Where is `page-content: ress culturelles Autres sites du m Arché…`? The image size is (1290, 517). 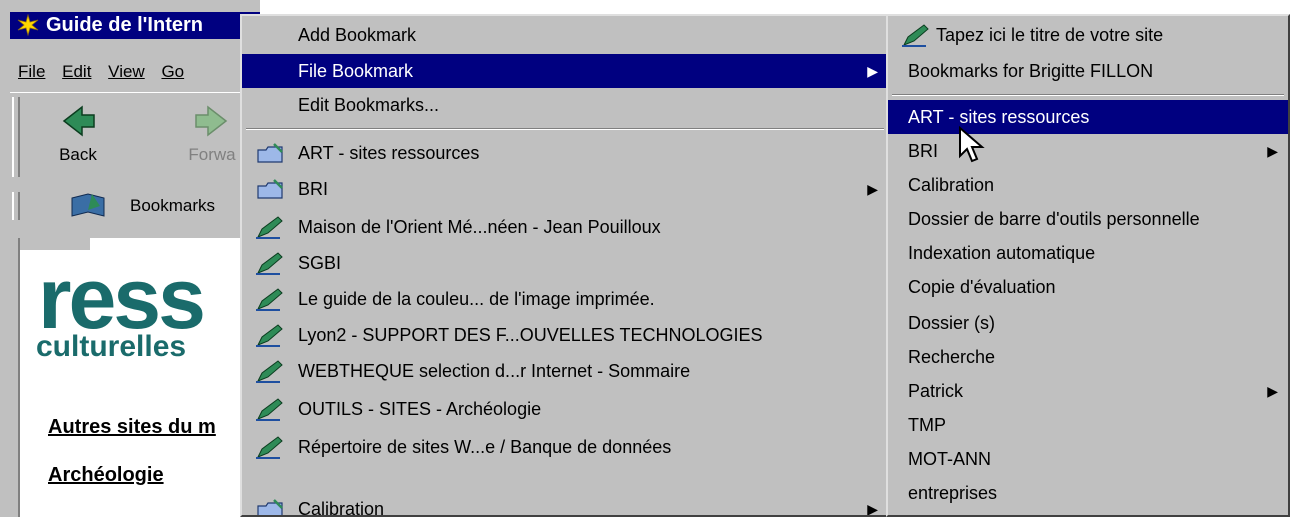
page-content: ress culturelles Autres sites du m Arché… is located at coordinates (140, 377).